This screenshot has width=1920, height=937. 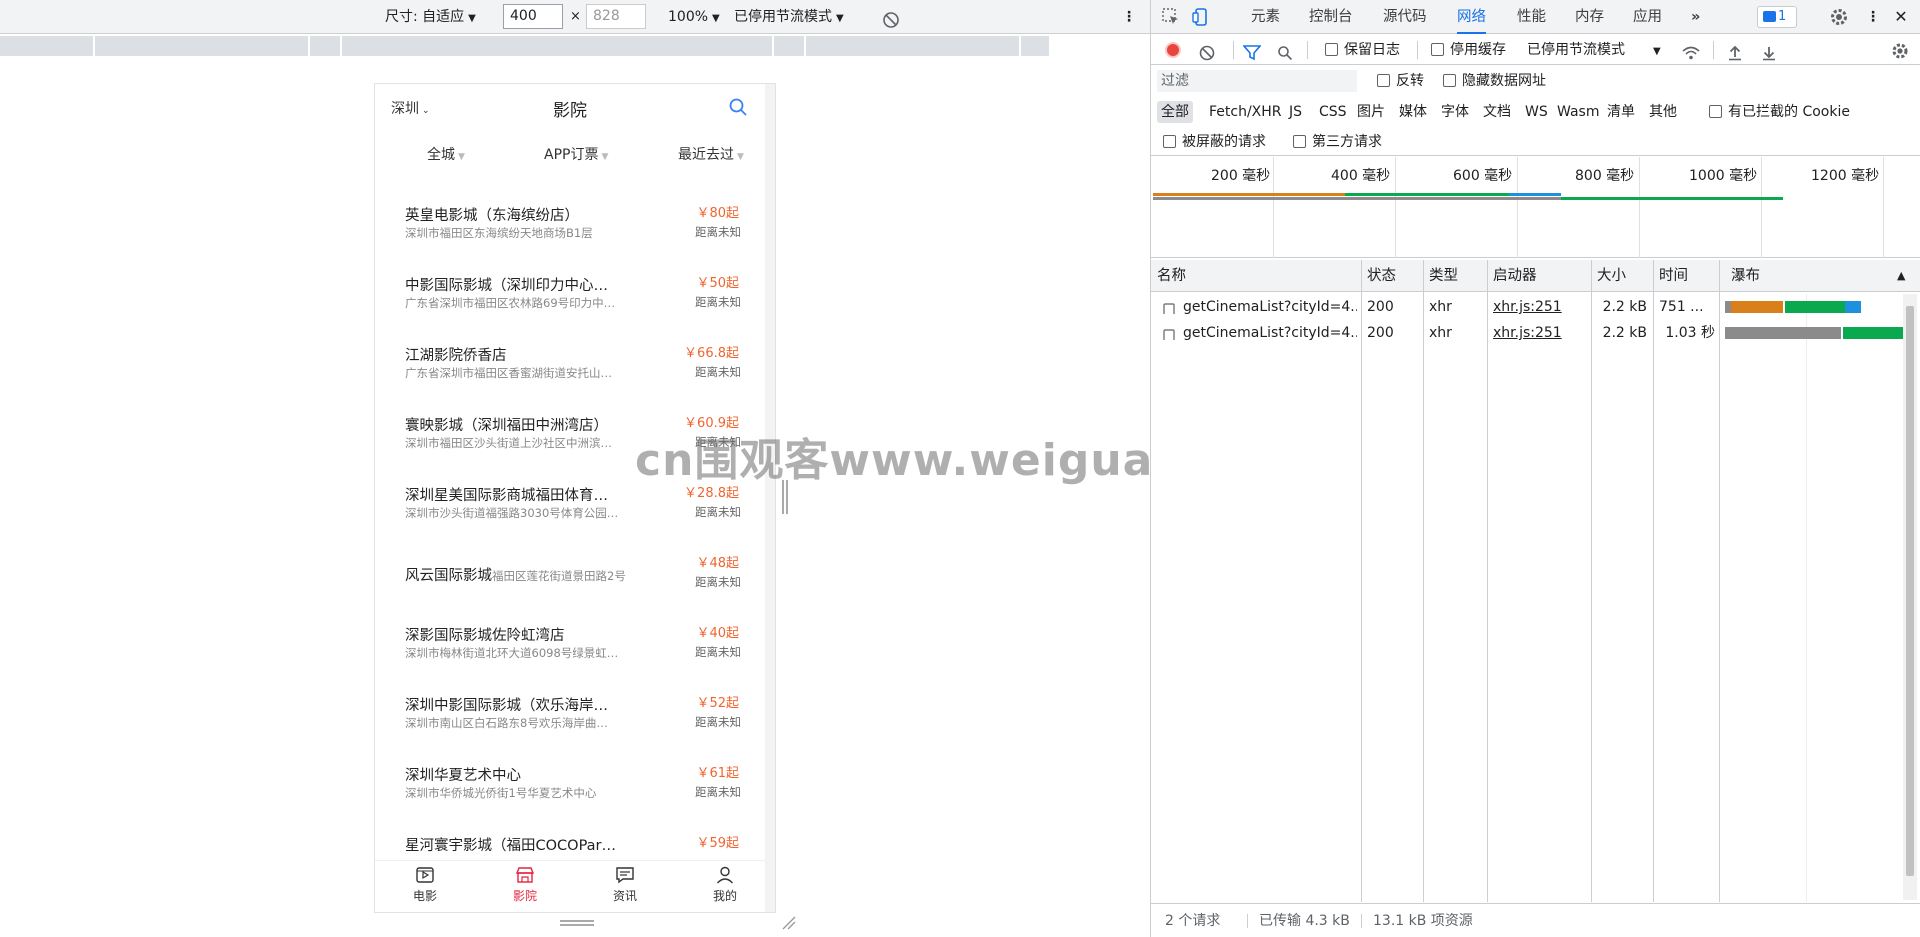 I want to click on viewport-corner-resize-handle, so click(x=788, y=922).